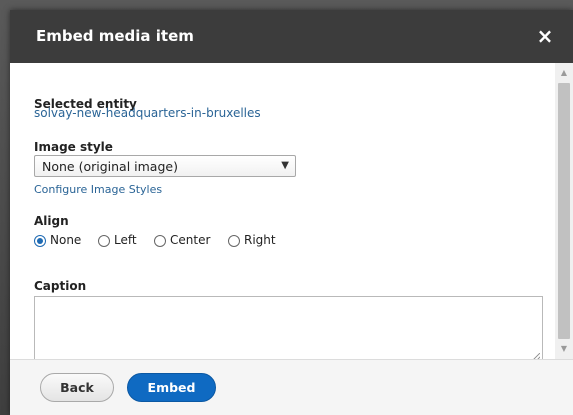 The width and height of the screenshot is (573, 415). I want to click on align-radio-label: Center, so click(190, 240).